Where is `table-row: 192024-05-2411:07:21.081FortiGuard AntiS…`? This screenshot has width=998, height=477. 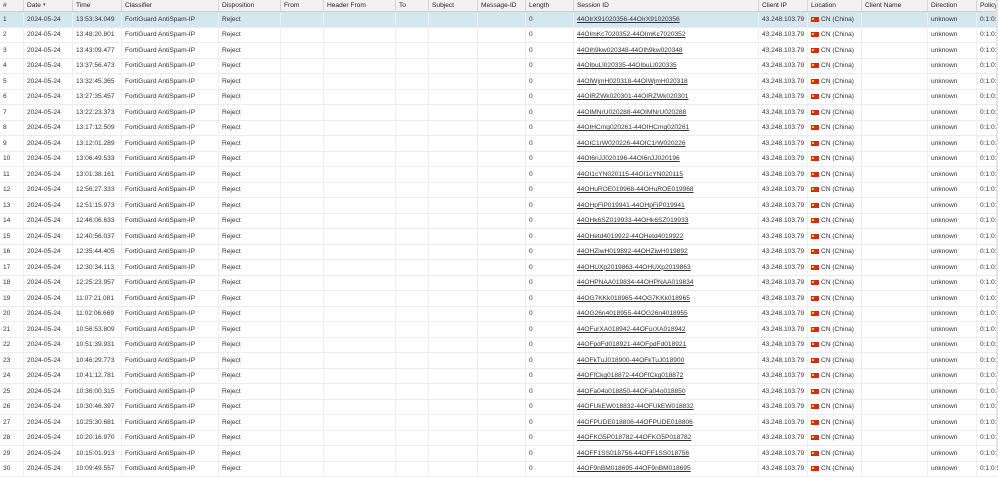
table-row: 192024-05-2411:07:21.081FortiGuard AntiS… is located at coordinates (499, 299).